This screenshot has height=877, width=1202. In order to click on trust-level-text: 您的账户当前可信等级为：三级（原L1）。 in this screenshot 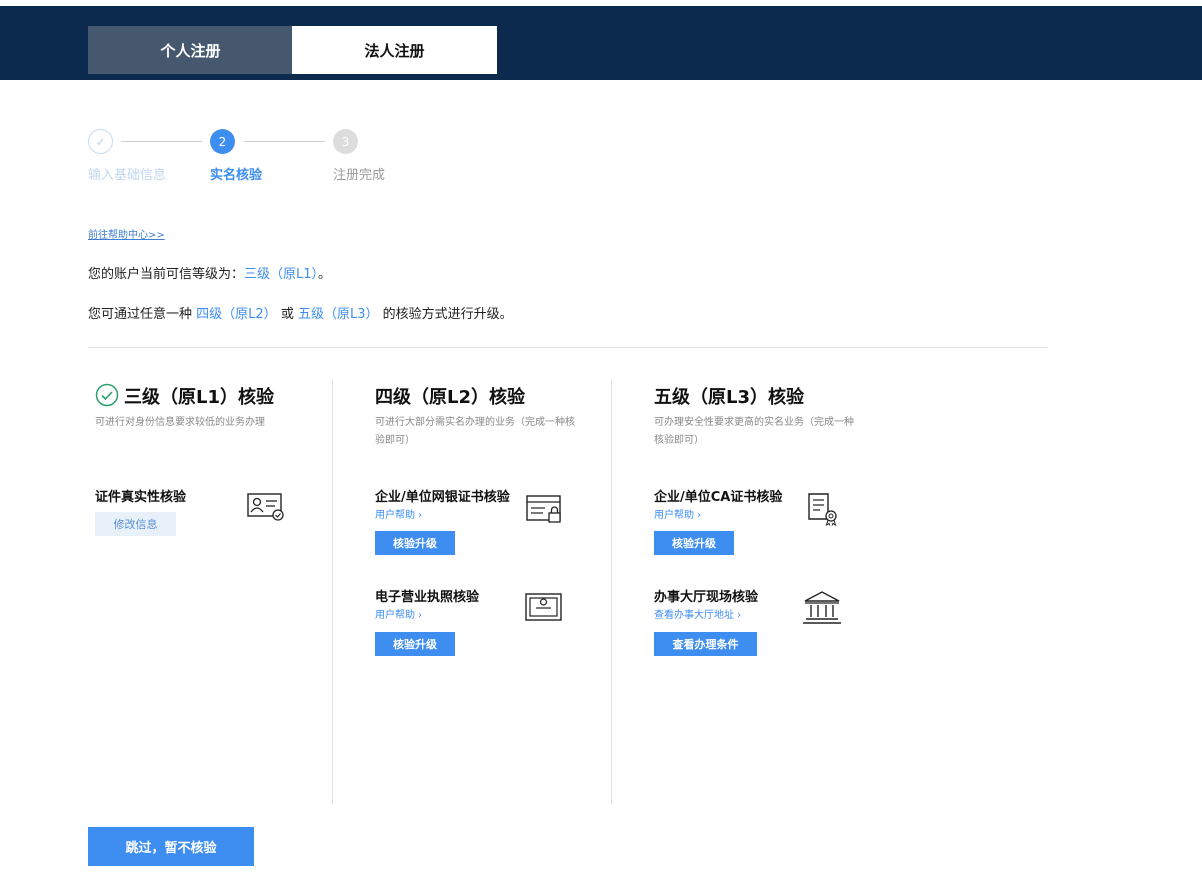, I will do `click(209, 272)`.